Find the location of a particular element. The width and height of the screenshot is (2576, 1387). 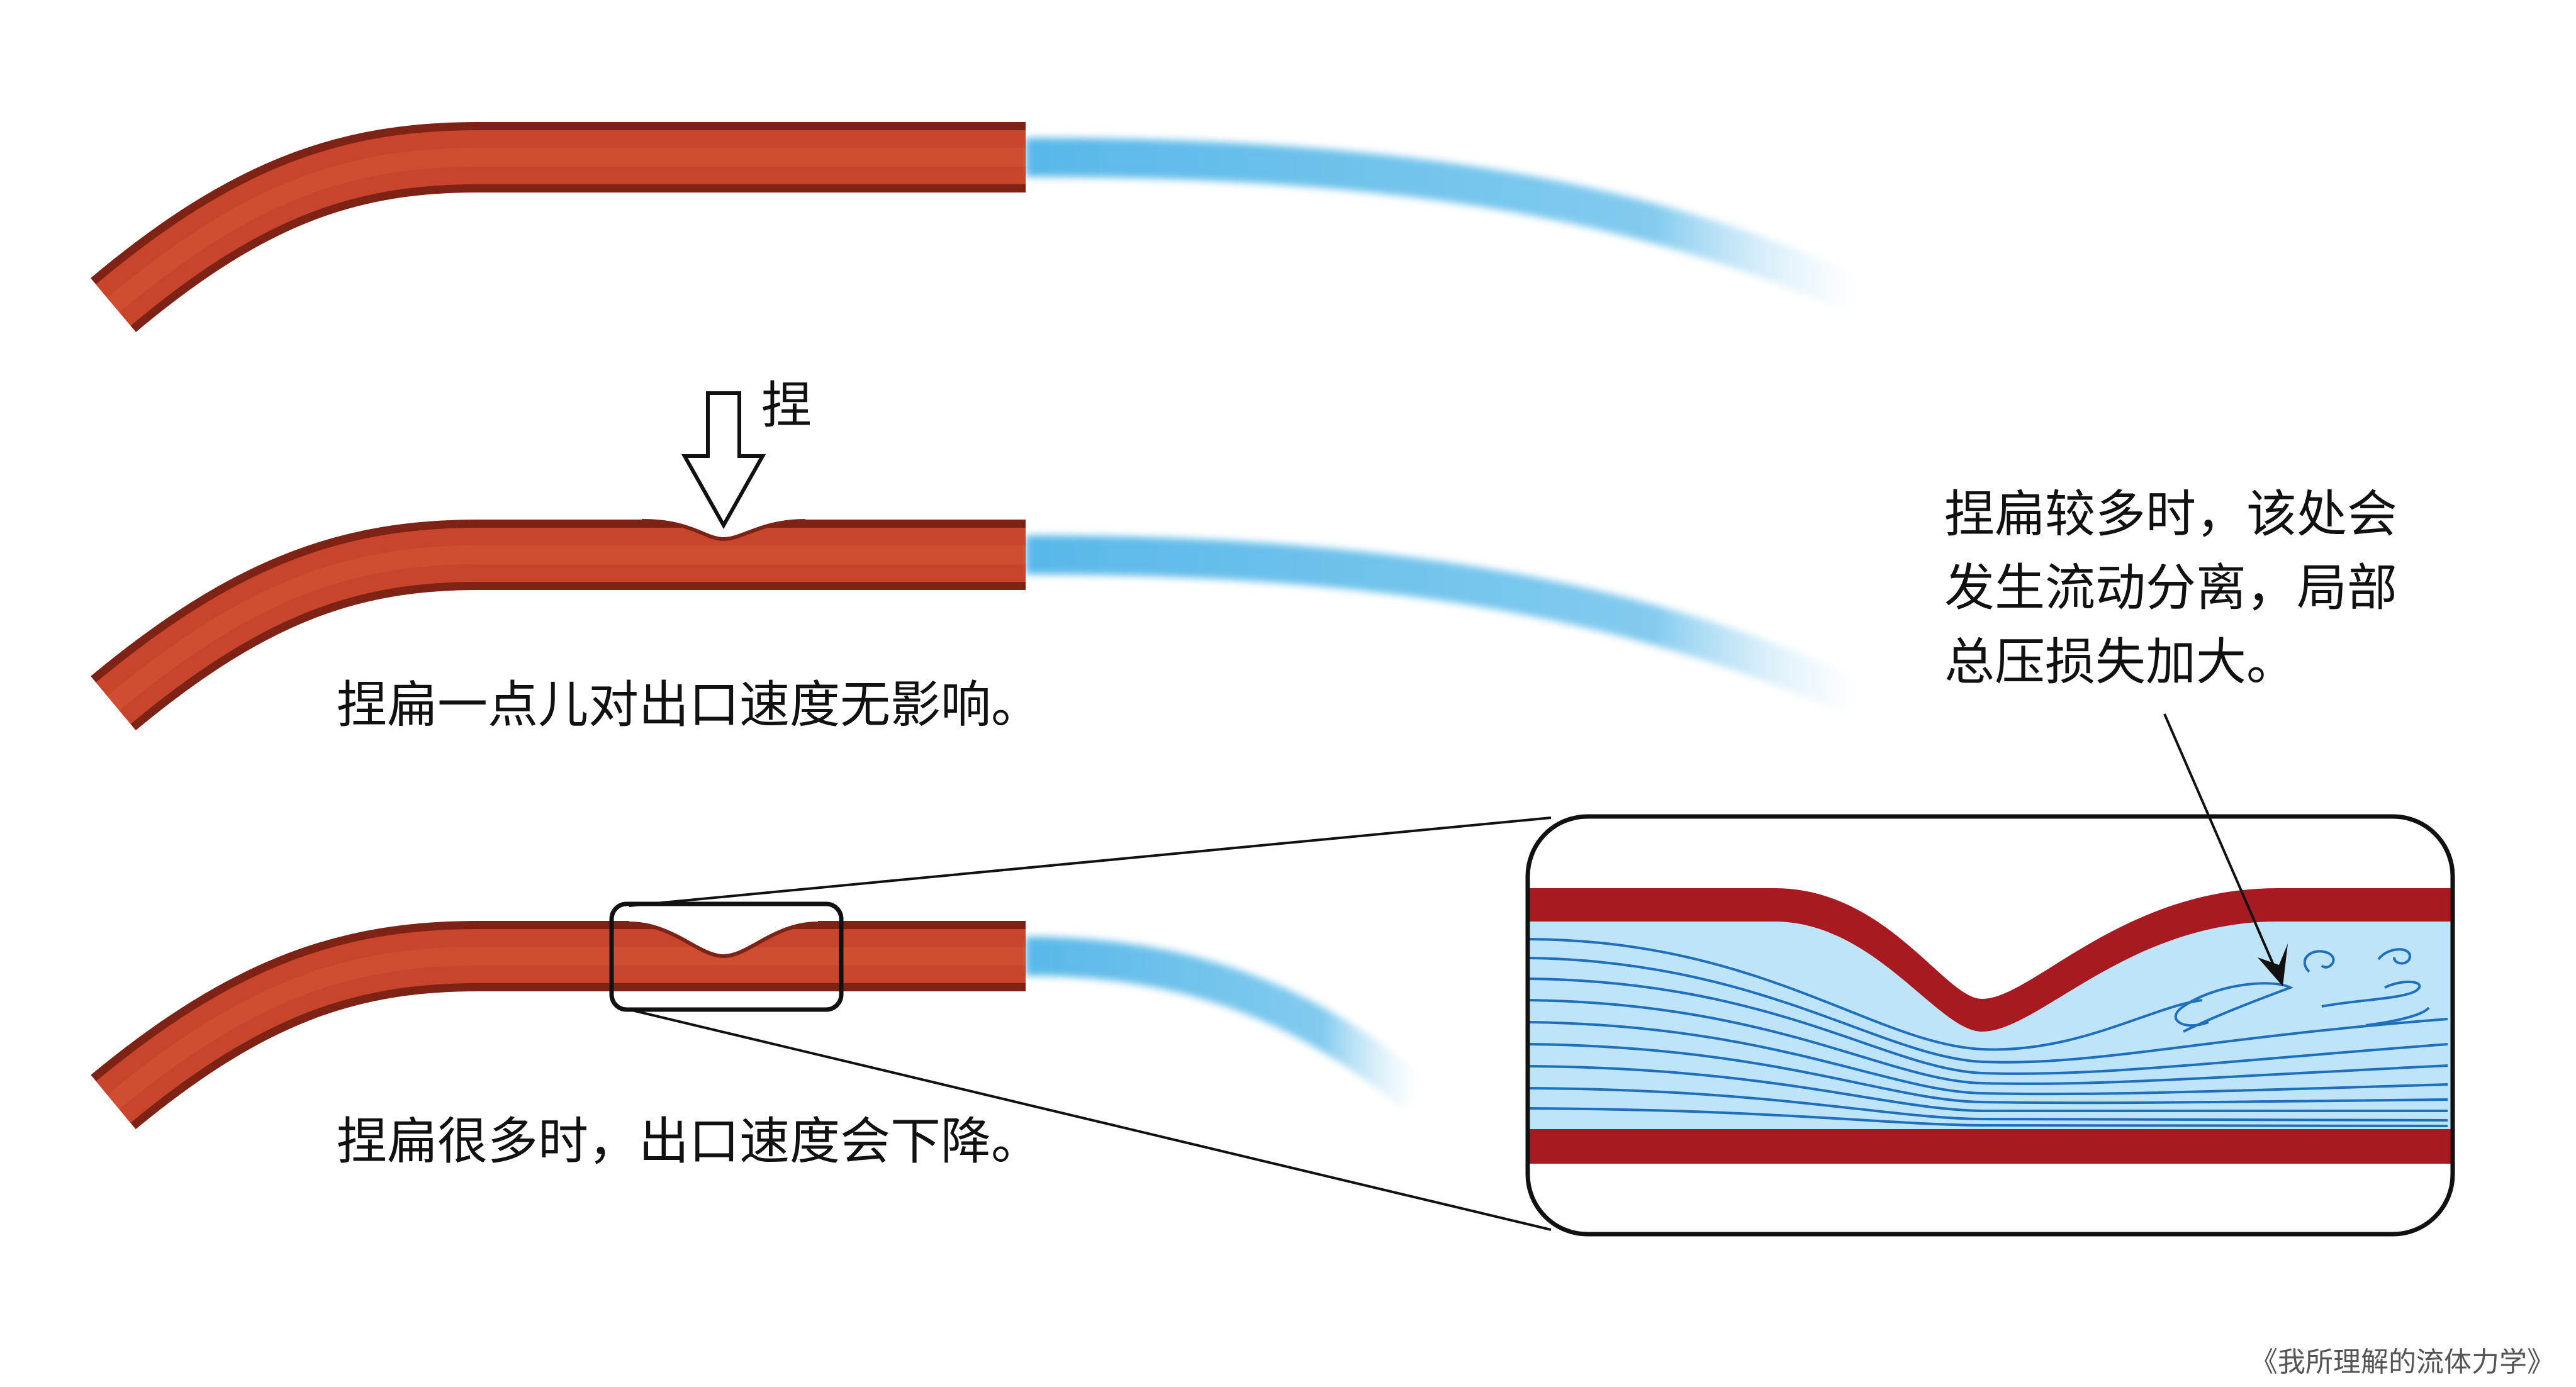

detail-bottom-wall is located at coordinates (1990, 1147).